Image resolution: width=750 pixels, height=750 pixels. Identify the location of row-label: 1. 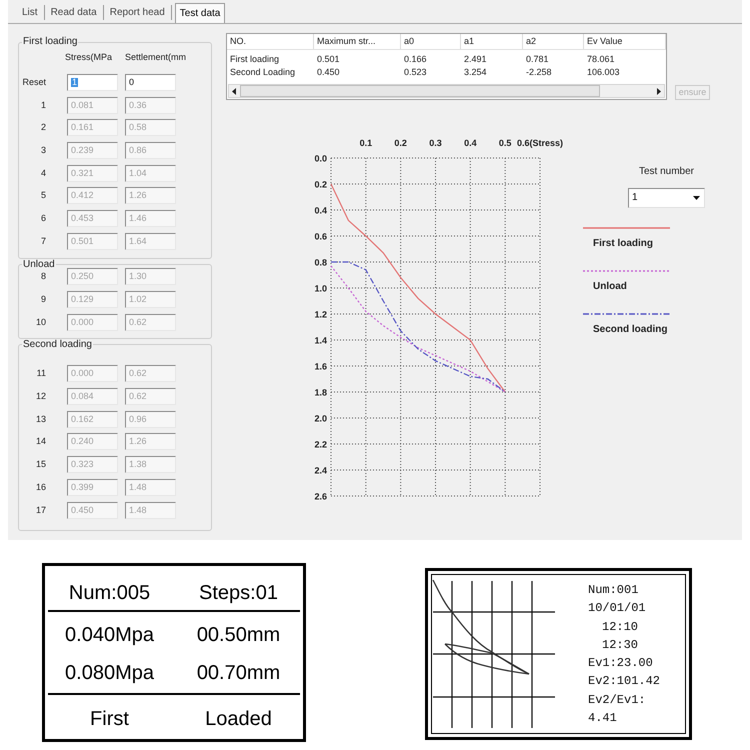
(43, 105).